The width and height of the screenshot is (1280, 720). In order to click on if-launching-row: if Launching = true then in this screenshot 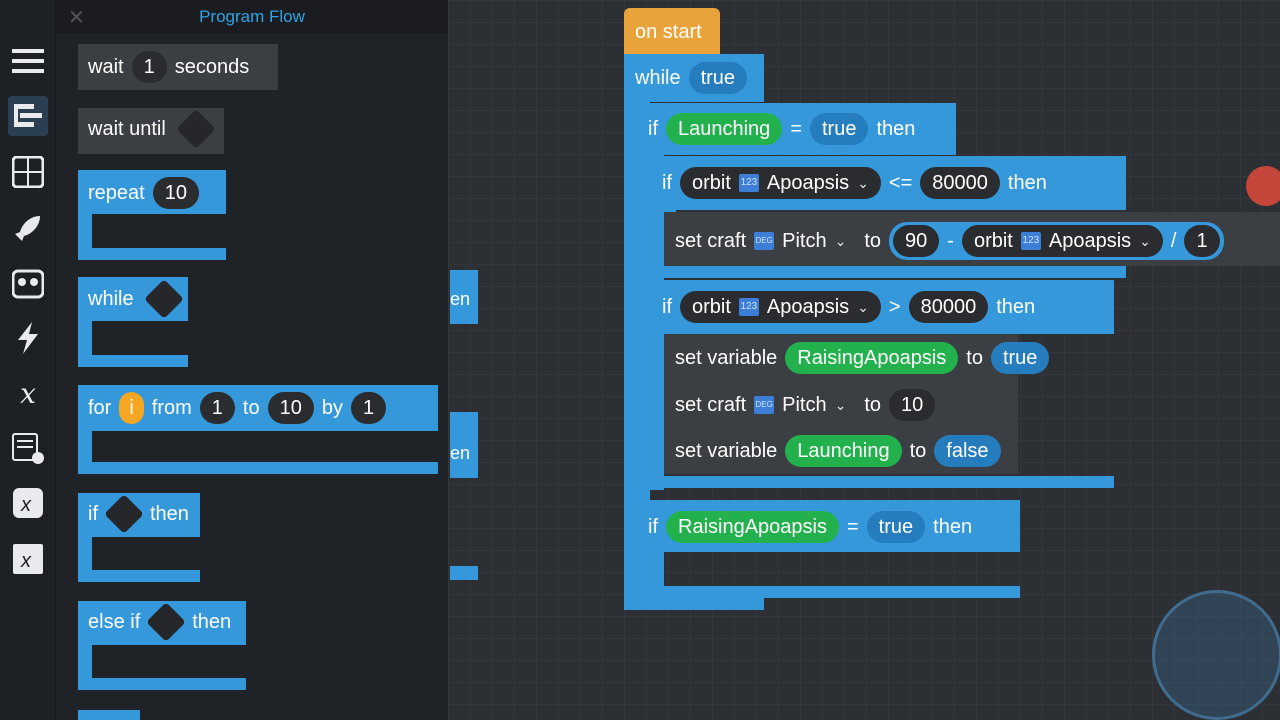, I will do `click(781, 129)`.